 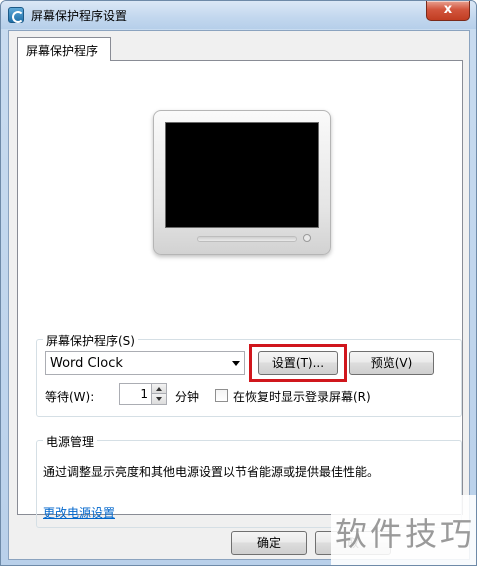 I want to click on title-bar: 屏幕保护程序设置 x, so click(x=238, y=15).